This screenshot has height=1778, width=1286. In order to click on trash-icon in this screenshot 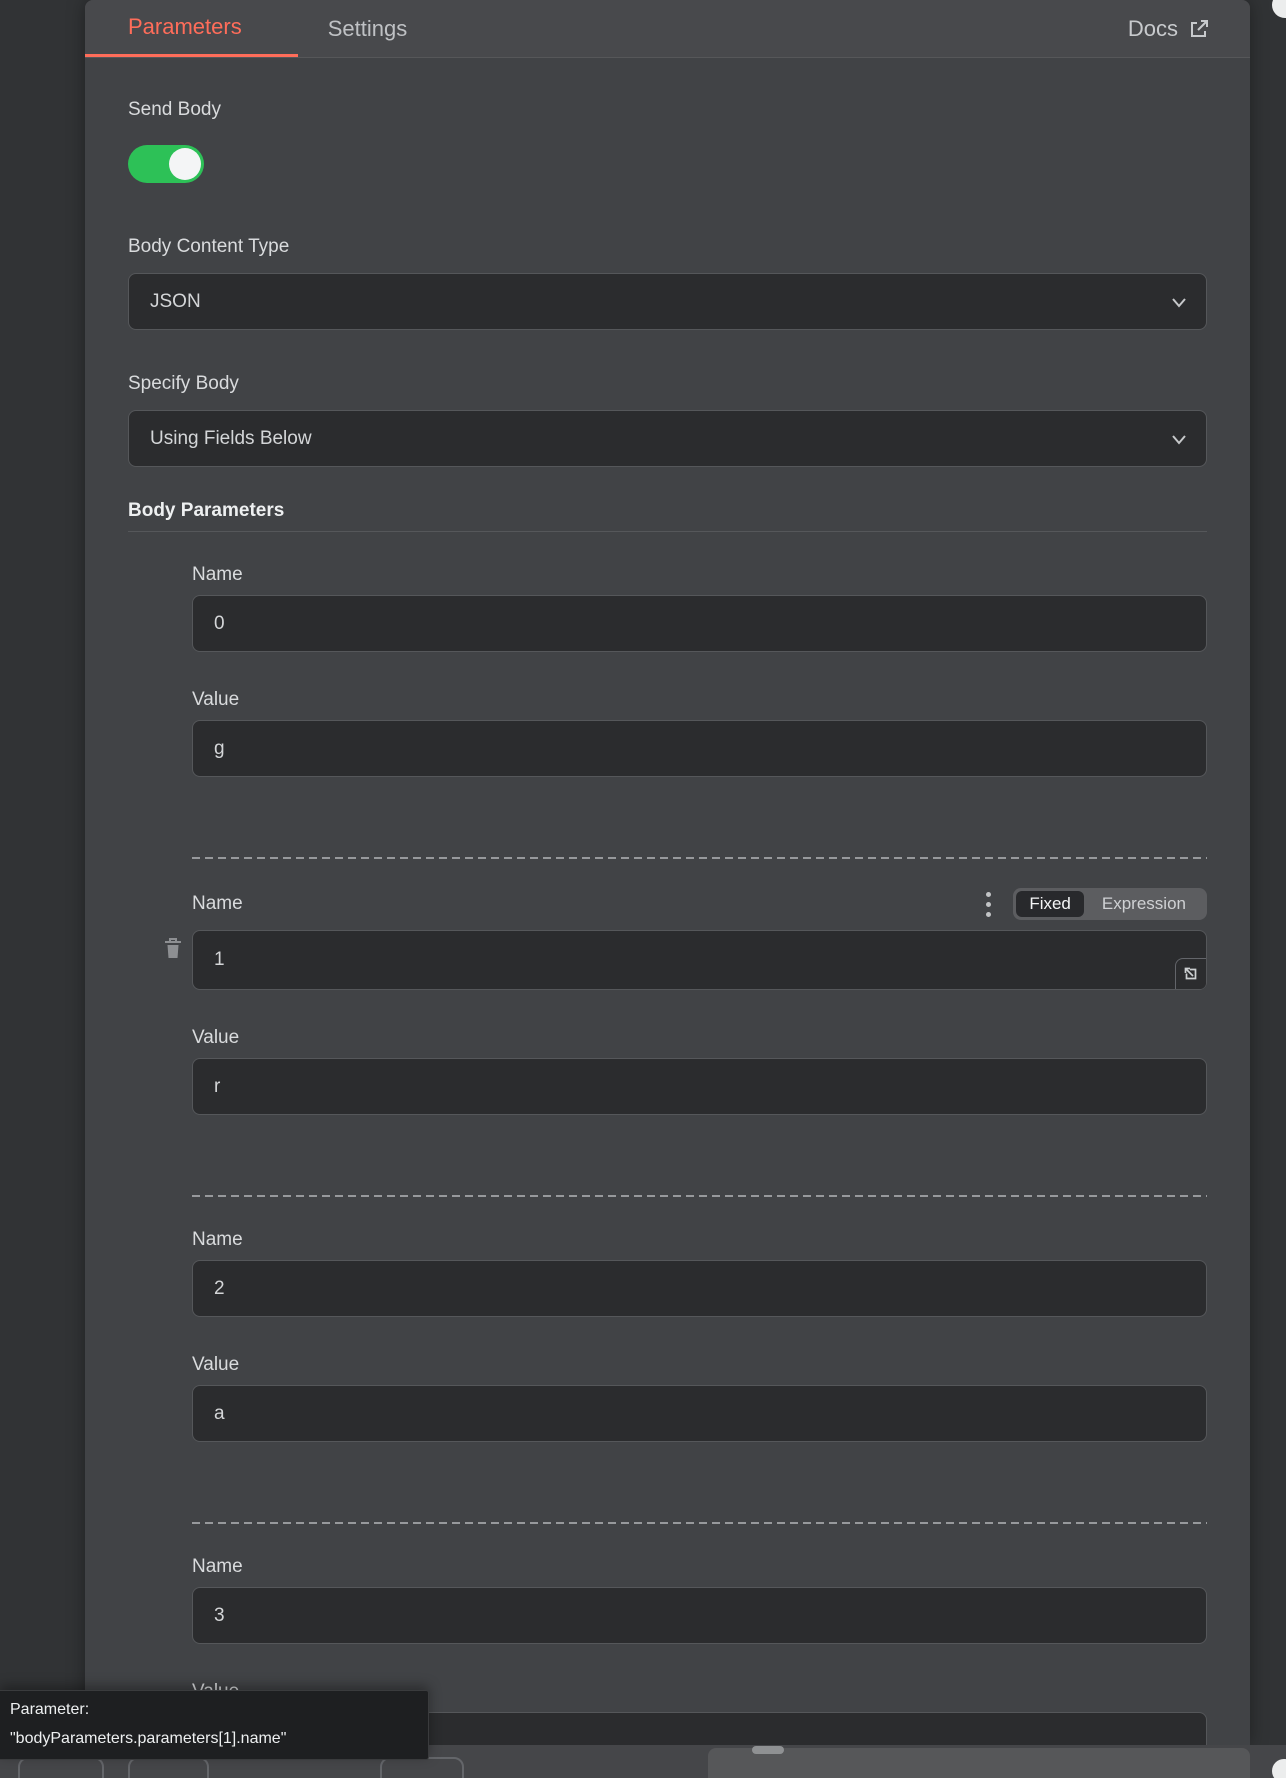, I will do `click(173, 948)`.